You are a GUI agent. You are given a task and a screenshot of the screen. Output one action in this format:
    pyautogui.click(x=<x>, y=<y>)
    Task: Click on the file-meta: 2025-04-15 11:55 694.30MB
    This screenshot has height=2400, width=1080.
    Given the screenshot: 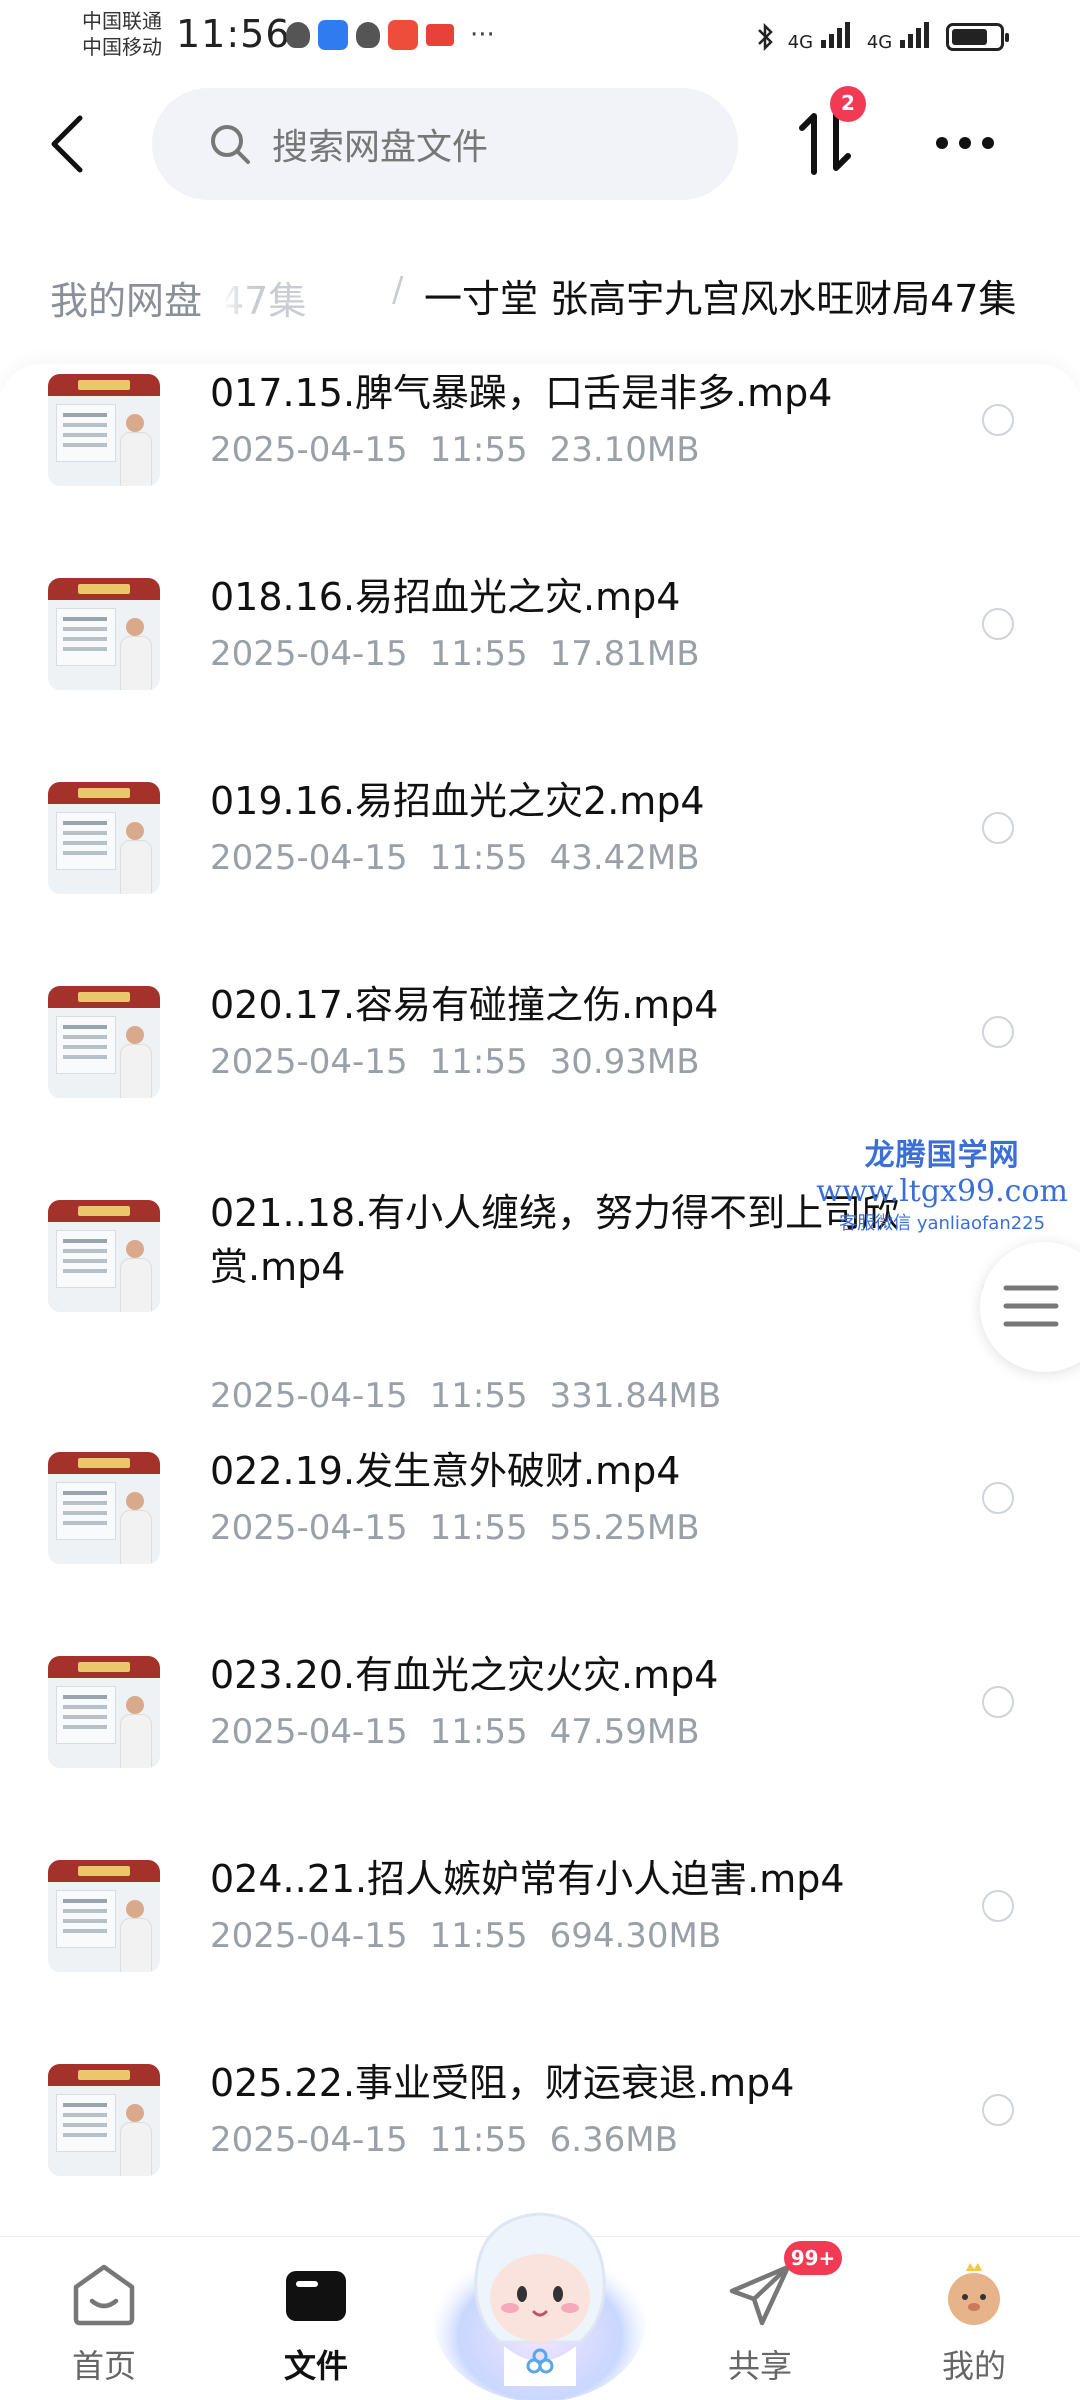 What is the action you would take?
    pyautogui.click(x=465, y=1936)
    